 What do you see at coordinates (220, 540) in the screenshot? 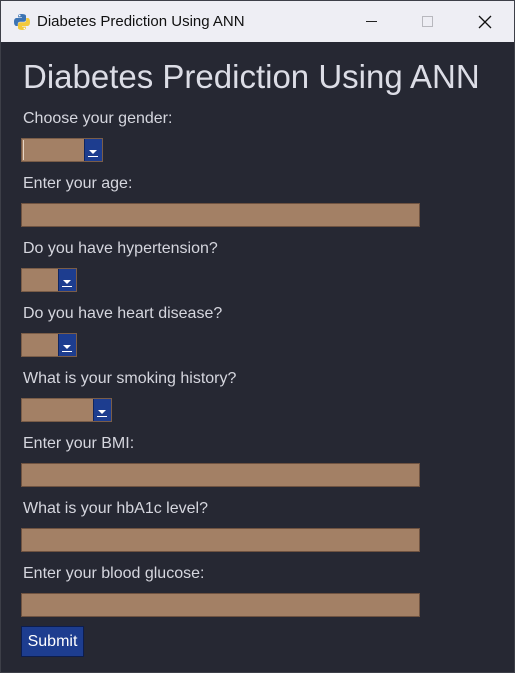
I see `hba1c-field` at bounding box center [220, 540].